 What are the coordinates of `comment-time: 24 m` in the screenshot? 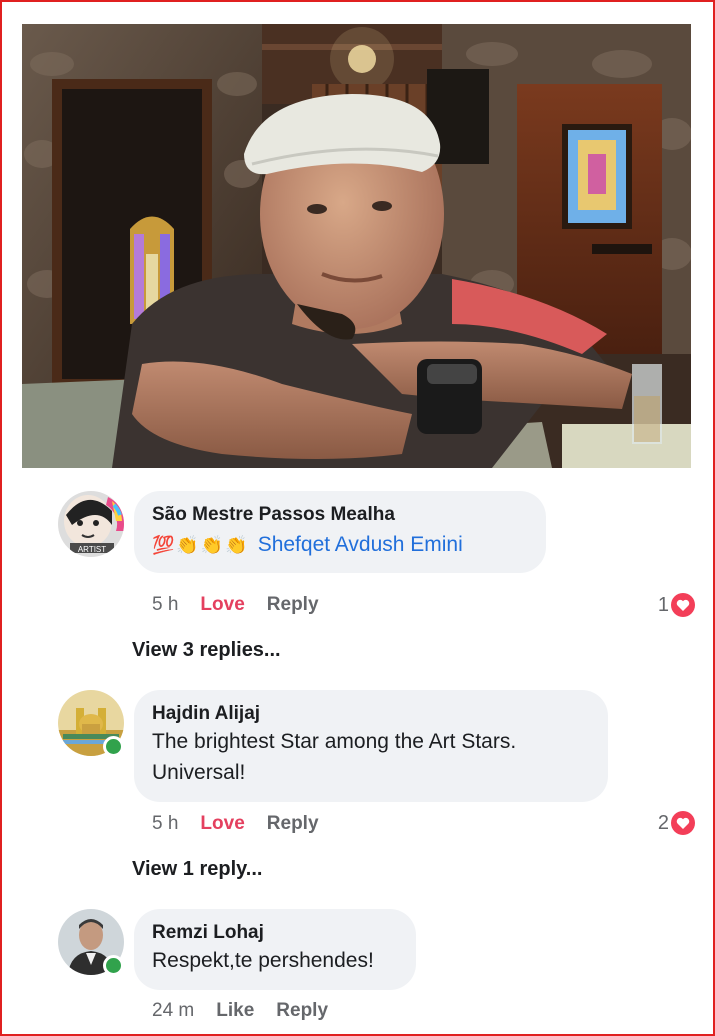 It's located at (173, 1011).